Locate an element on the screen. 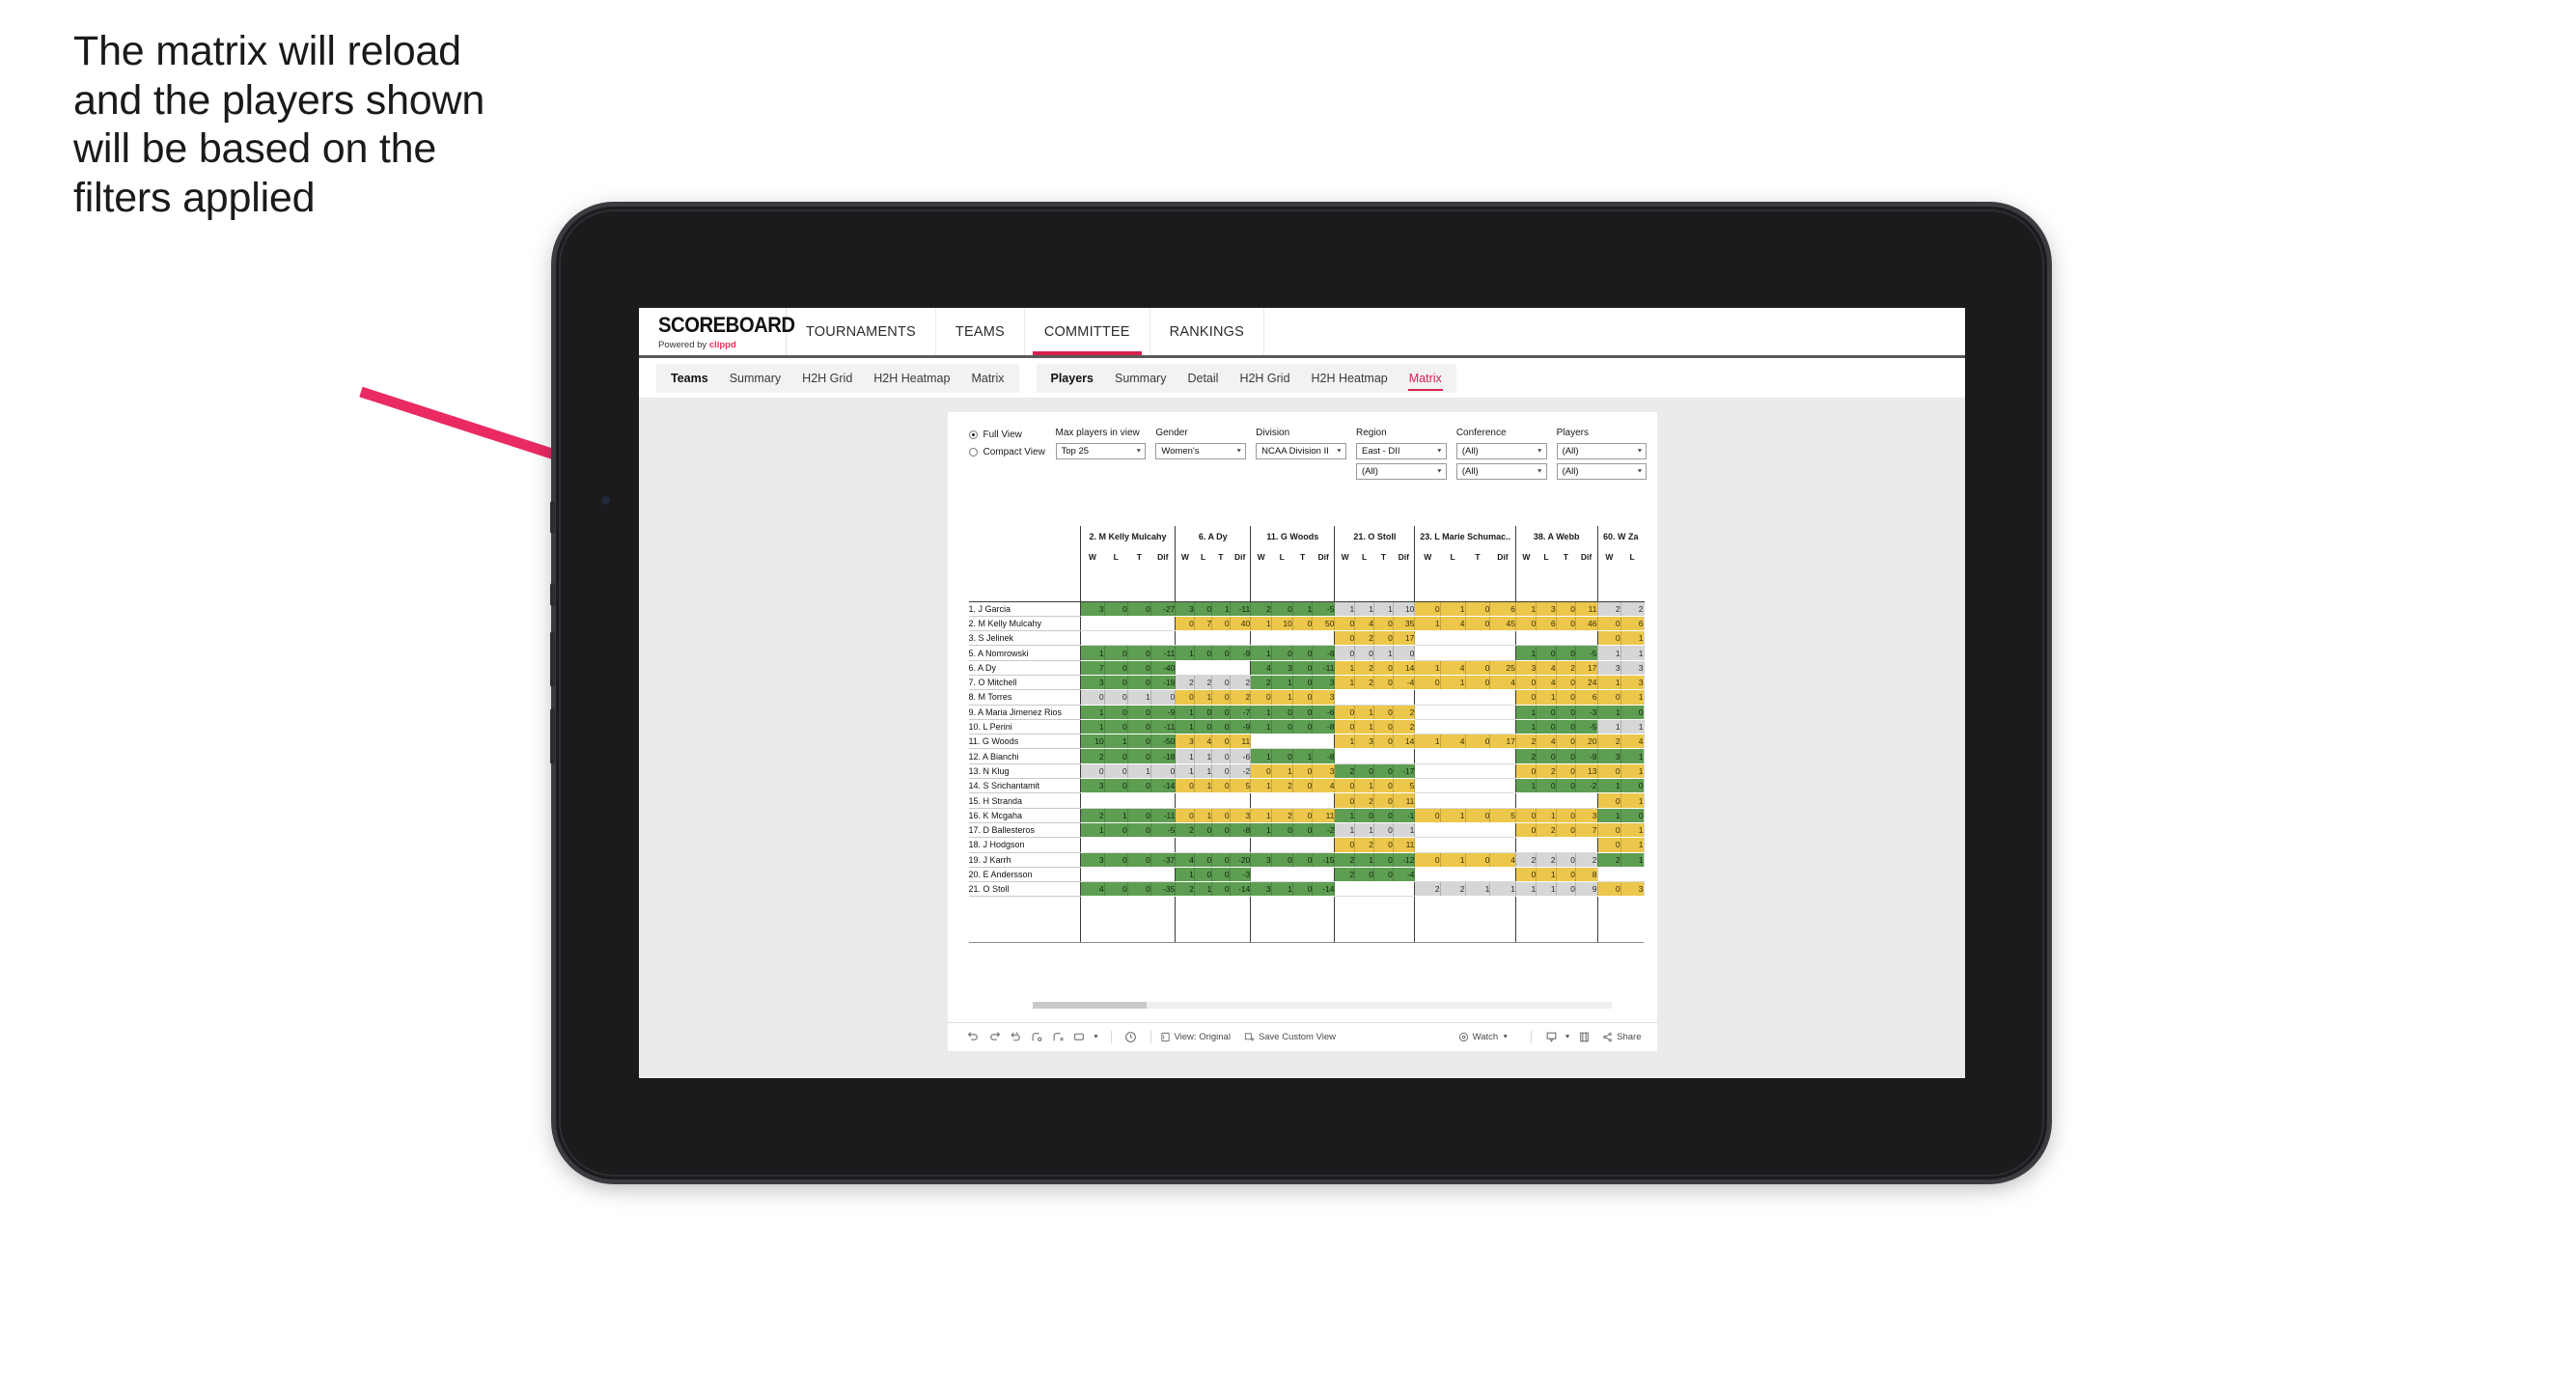 The width and height of the screenshot is (2576, 1386). matrix-cell: -2 is located at coordinates (1241, 771).